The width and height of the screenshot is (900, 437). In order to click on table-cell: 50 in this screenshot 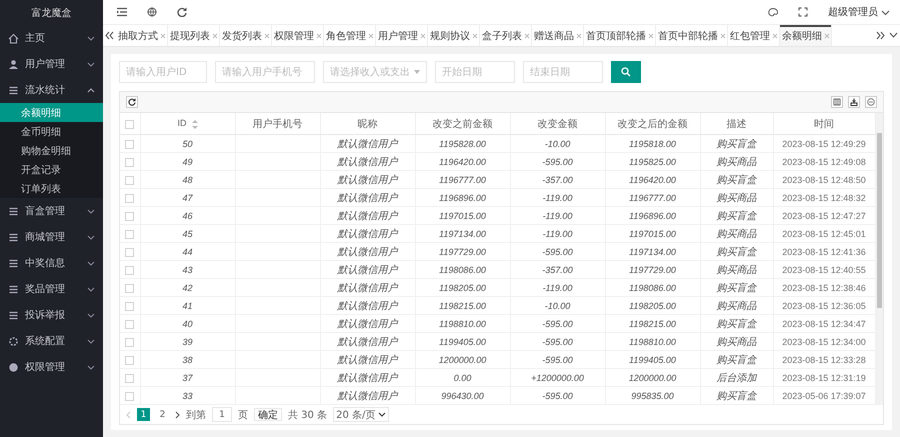, I will do `click(187, 143)`.